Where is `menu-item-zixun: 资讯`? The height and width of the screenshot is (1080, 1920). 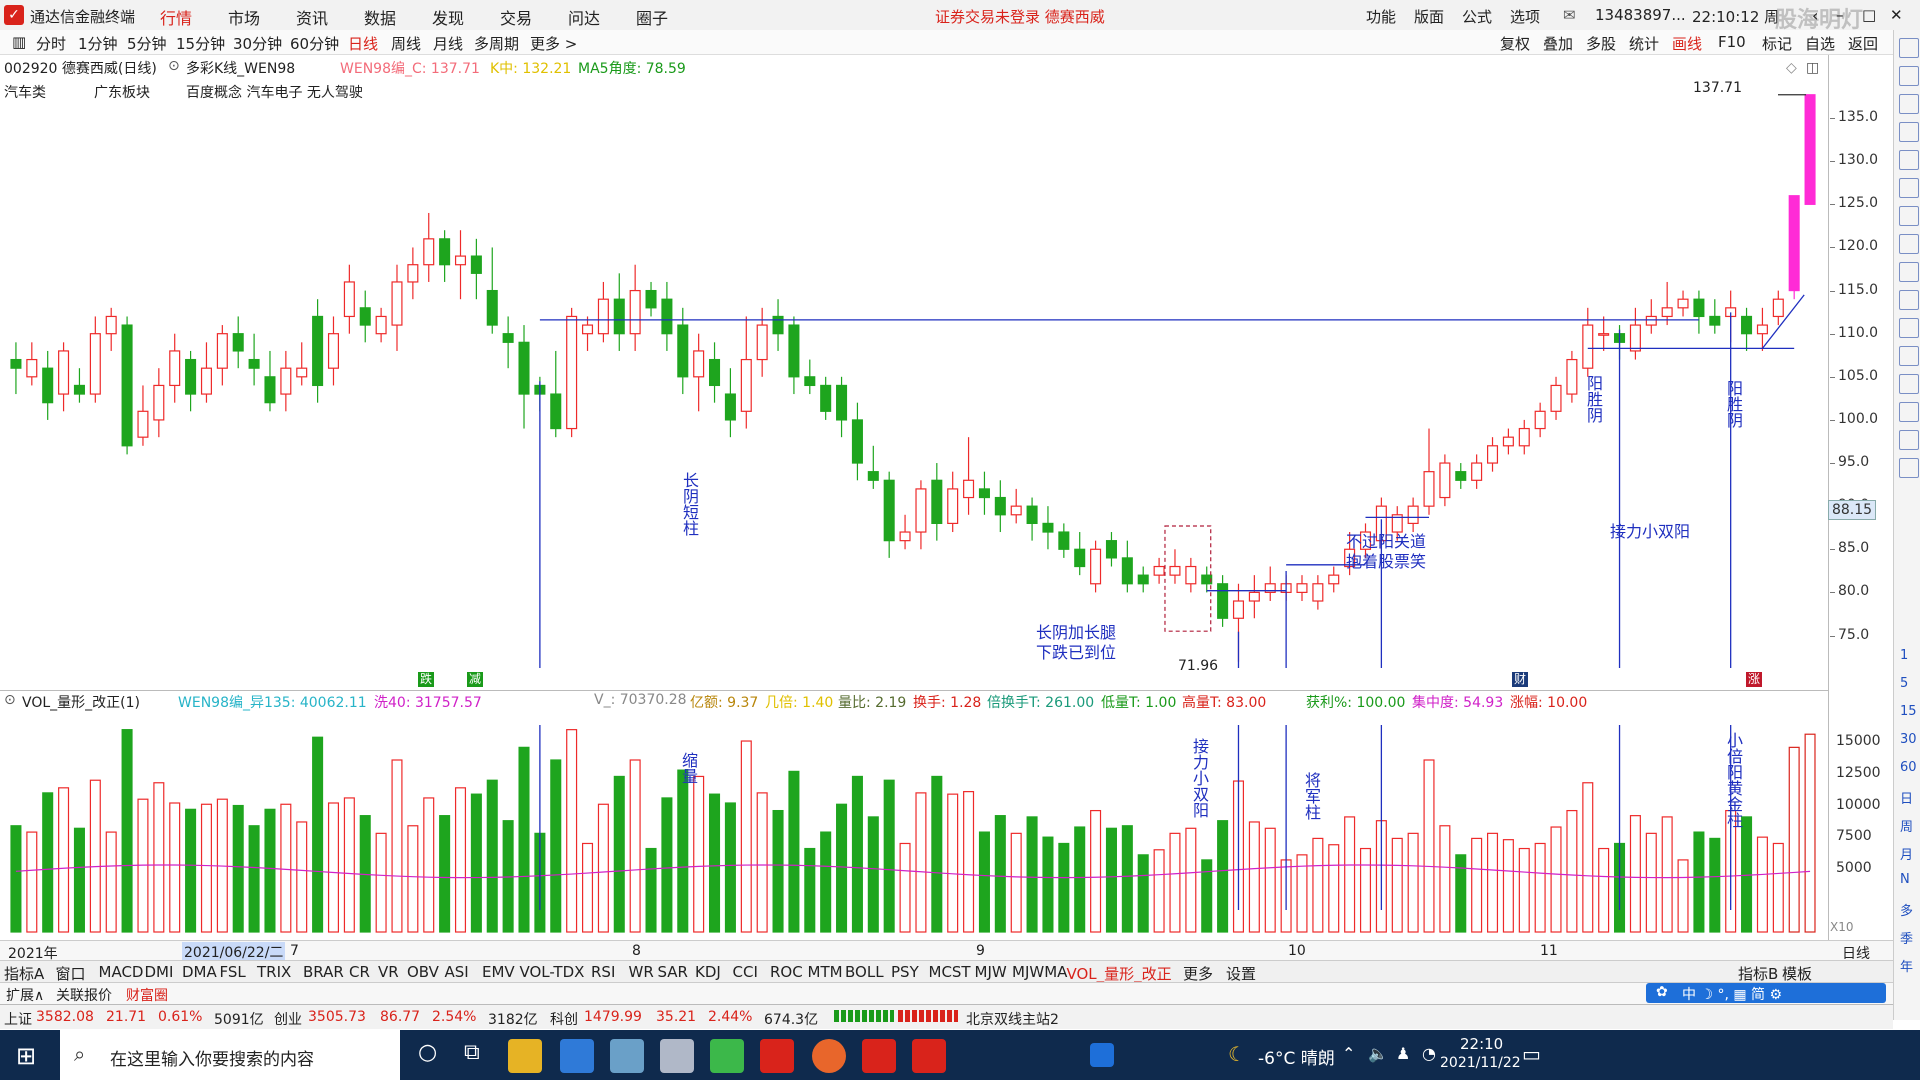 menu-item-zixun: 资讯 is located at coordinates (312, 17).